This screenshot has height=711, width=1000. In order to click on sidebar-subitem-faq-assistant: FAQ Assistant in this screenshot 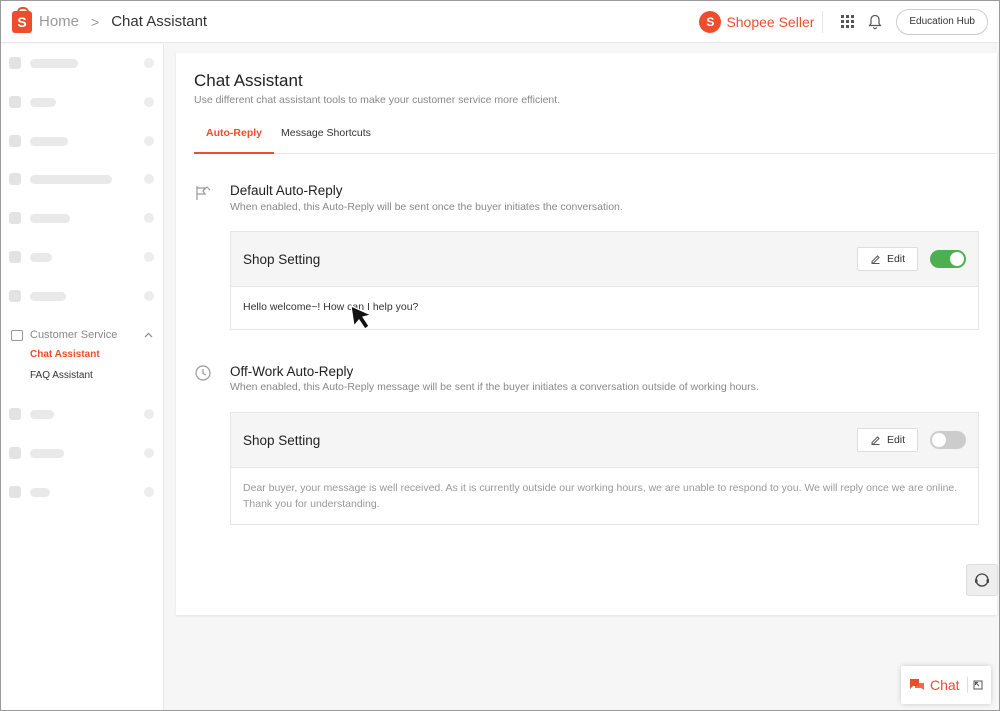, I will do `click(61, 375)`.